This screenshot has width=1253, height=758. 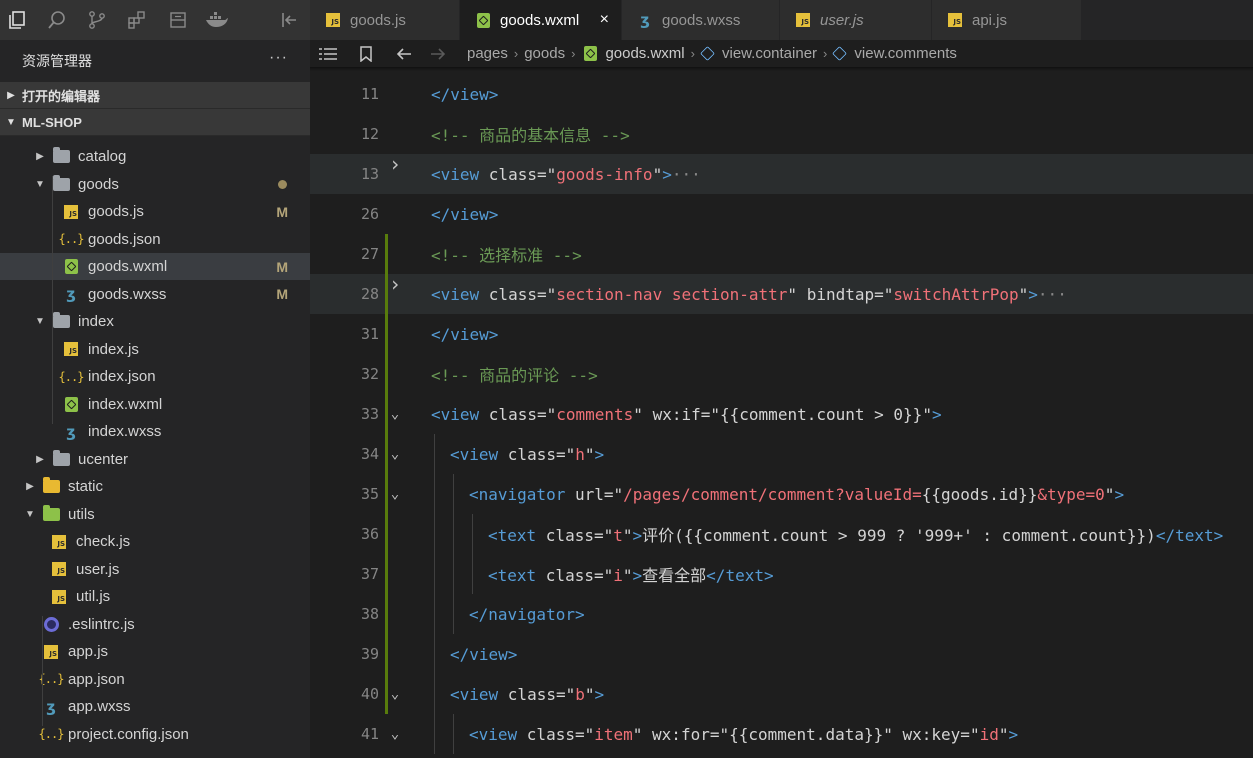 I want to click on tree-item-label: index.wxml, so click(x=125, y=404).